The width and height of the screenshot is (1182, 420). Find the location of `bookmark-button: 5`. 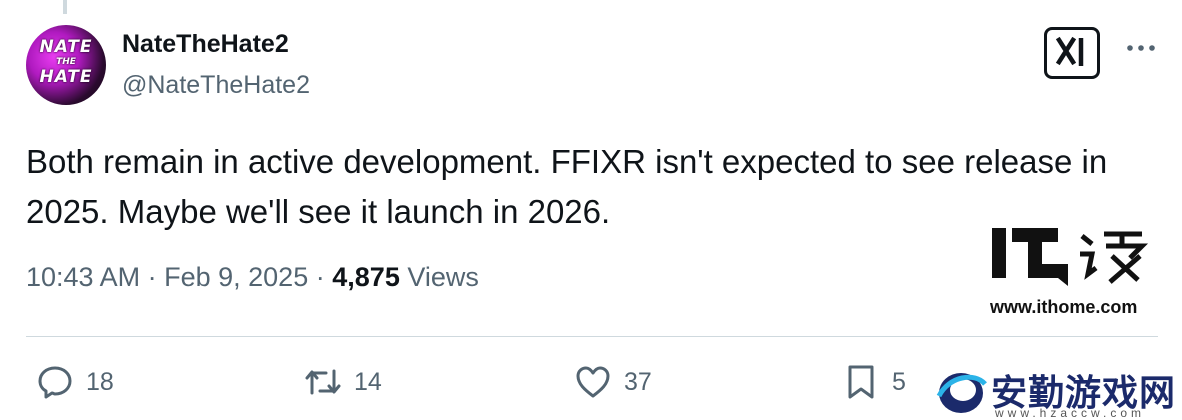

bookmark-button: 5 is located at coordinates (874, 382).